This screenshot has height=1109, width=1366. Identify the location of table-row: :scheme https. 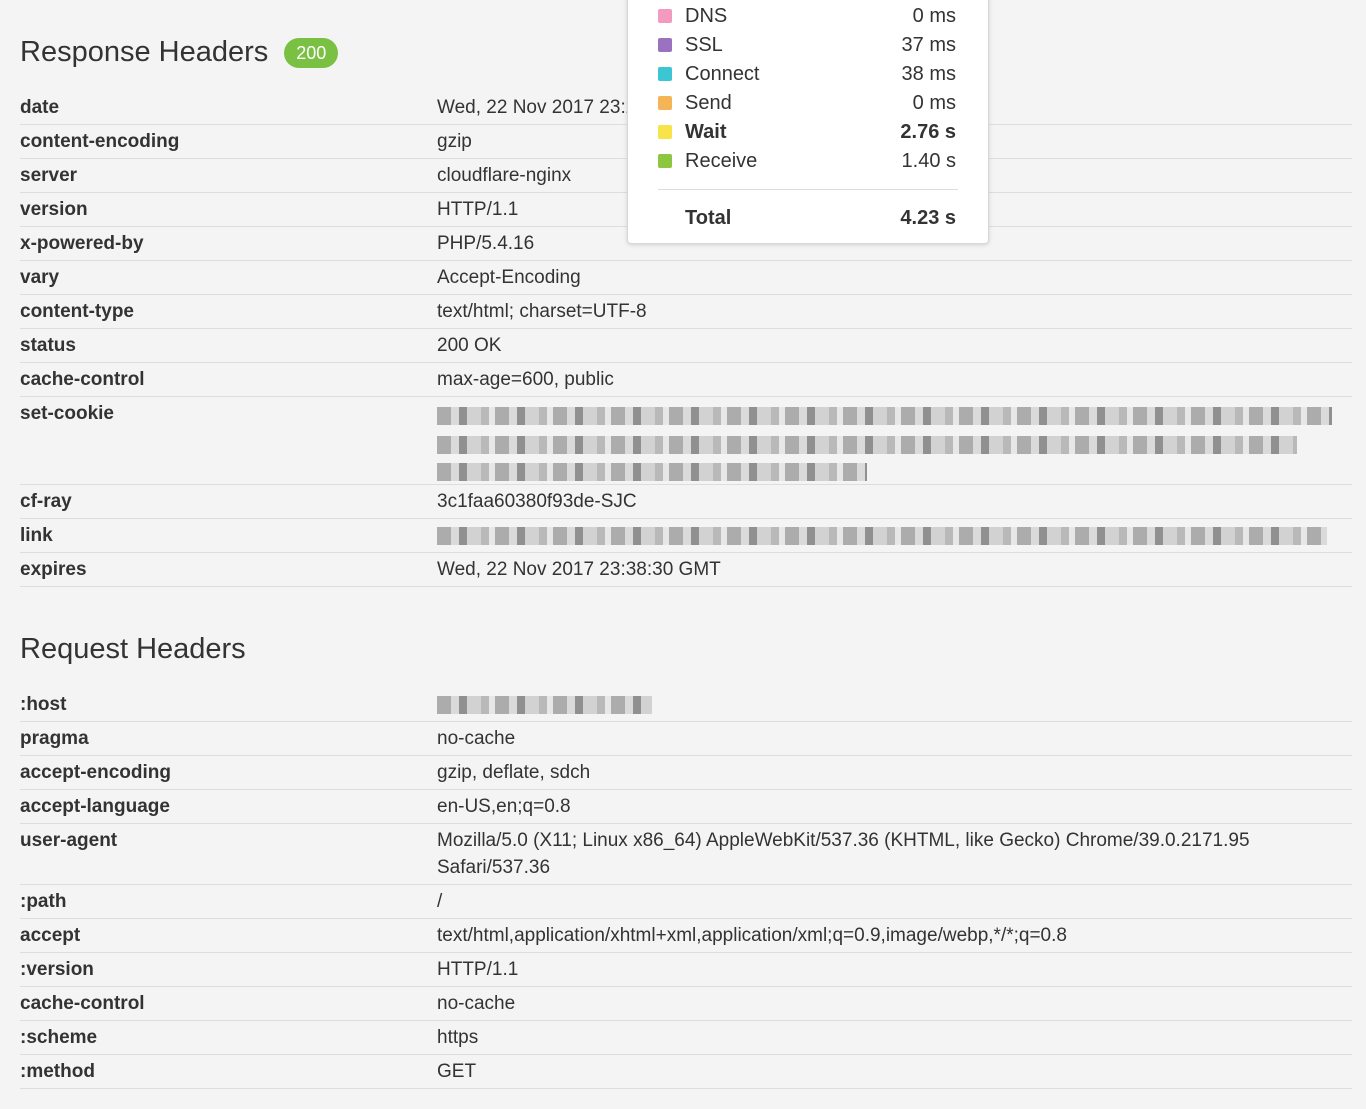
(686, 1037).